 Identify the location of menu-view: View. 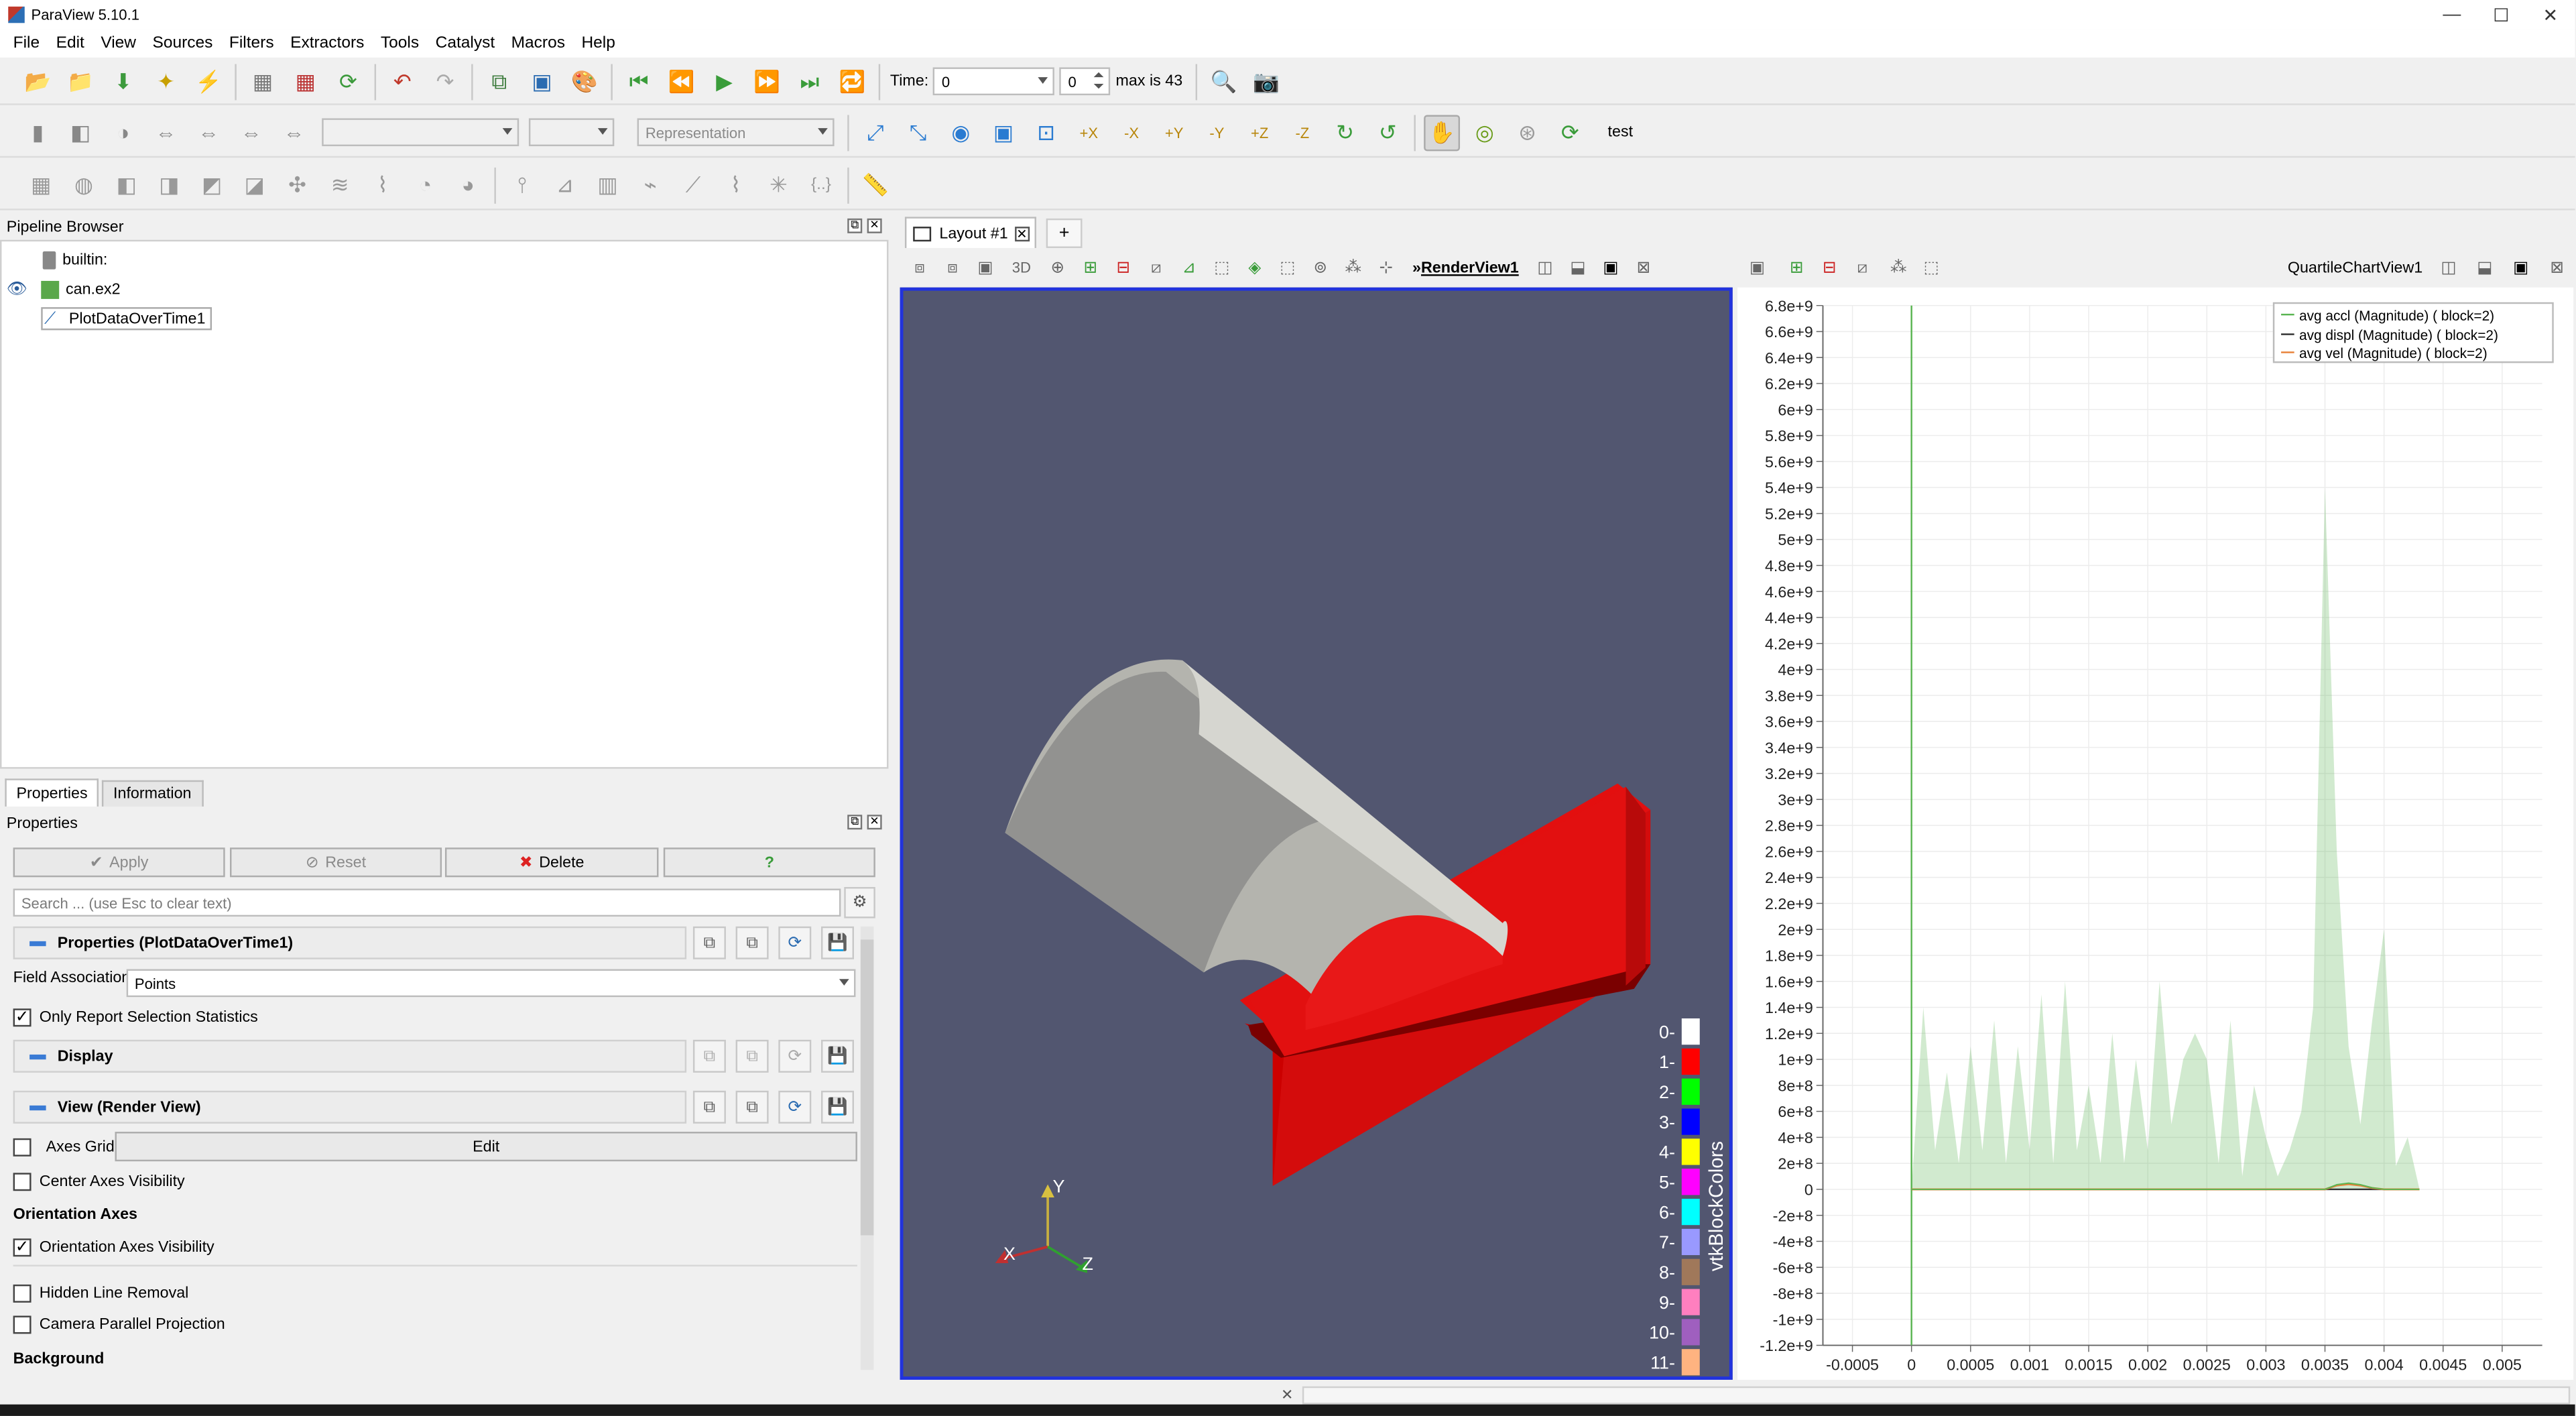
(118, 43).